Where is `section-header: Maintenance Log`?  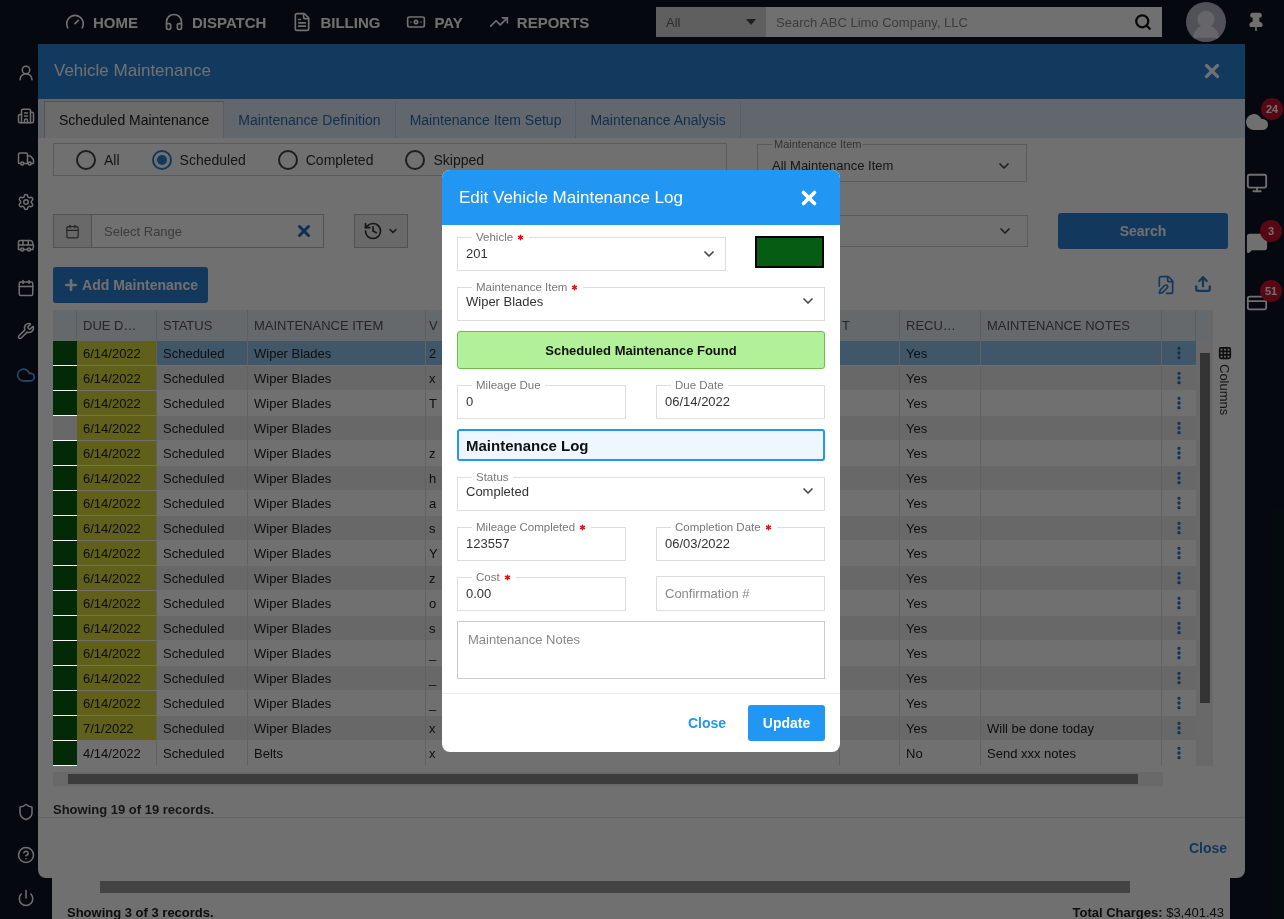
section-header: Maintenance Log is located at coordinates (641, 445).